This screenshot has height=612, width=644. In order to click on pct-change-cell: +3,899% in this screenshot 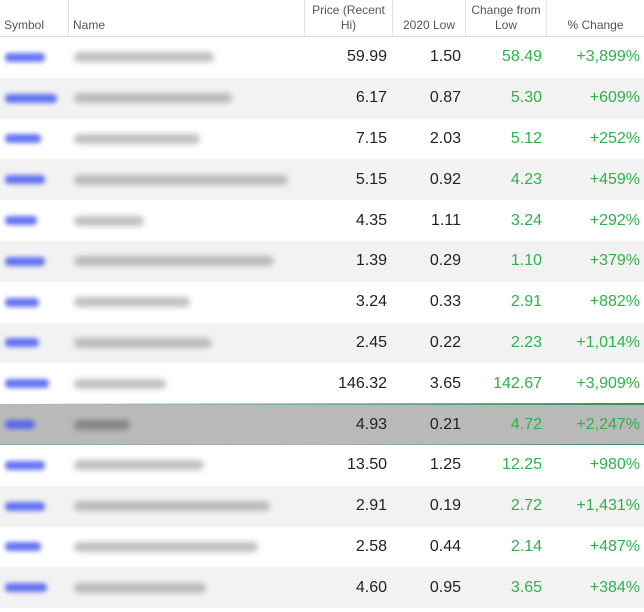, I will do `click(608, 57)`.